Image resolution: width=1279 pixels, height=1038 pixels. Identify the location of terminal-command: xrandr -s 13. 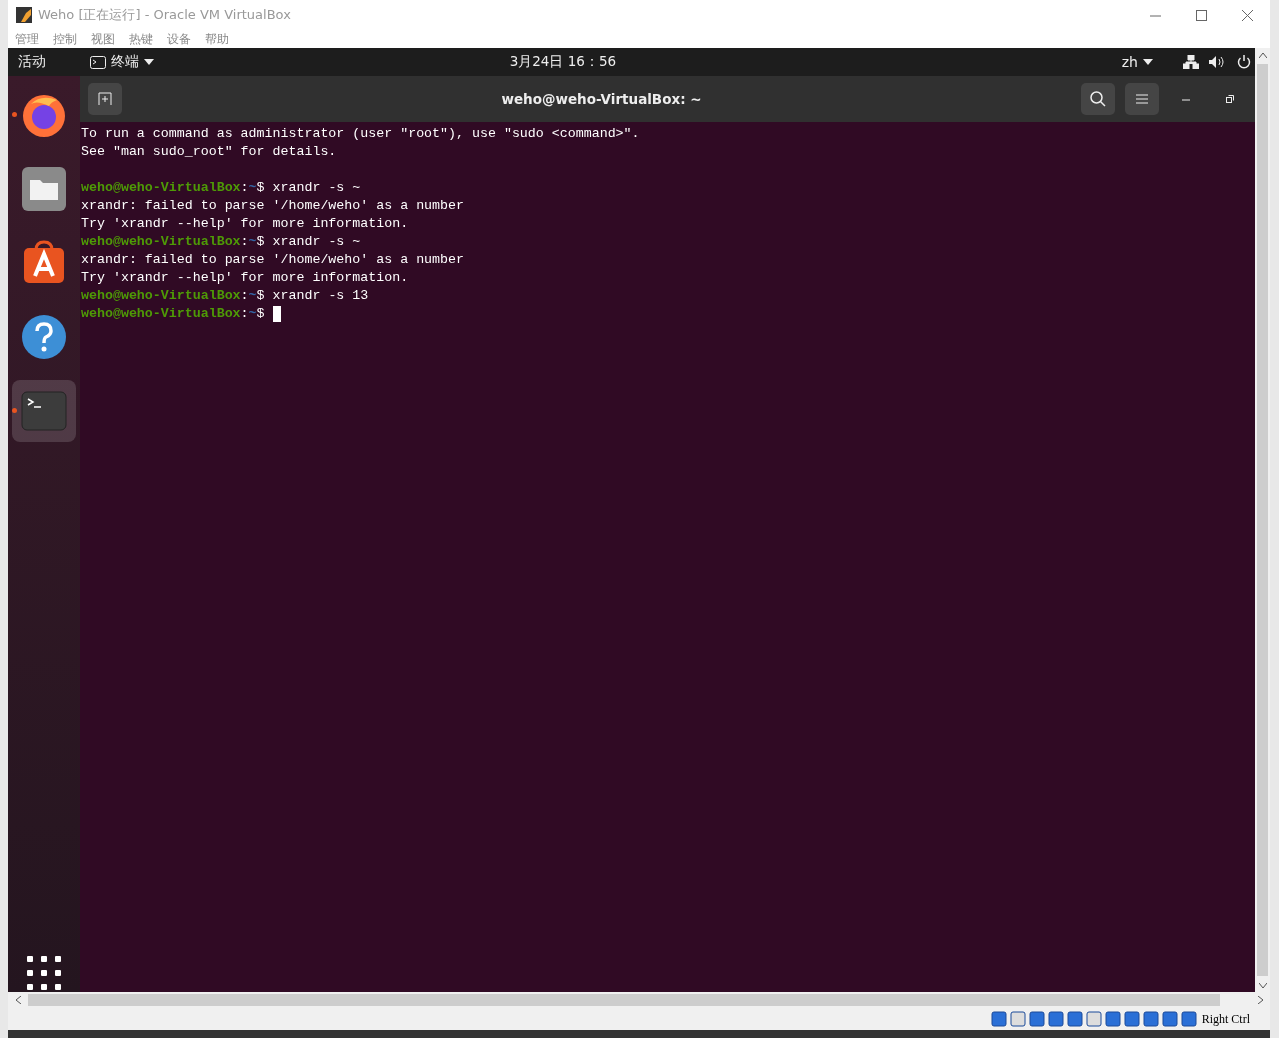
(320, 296).